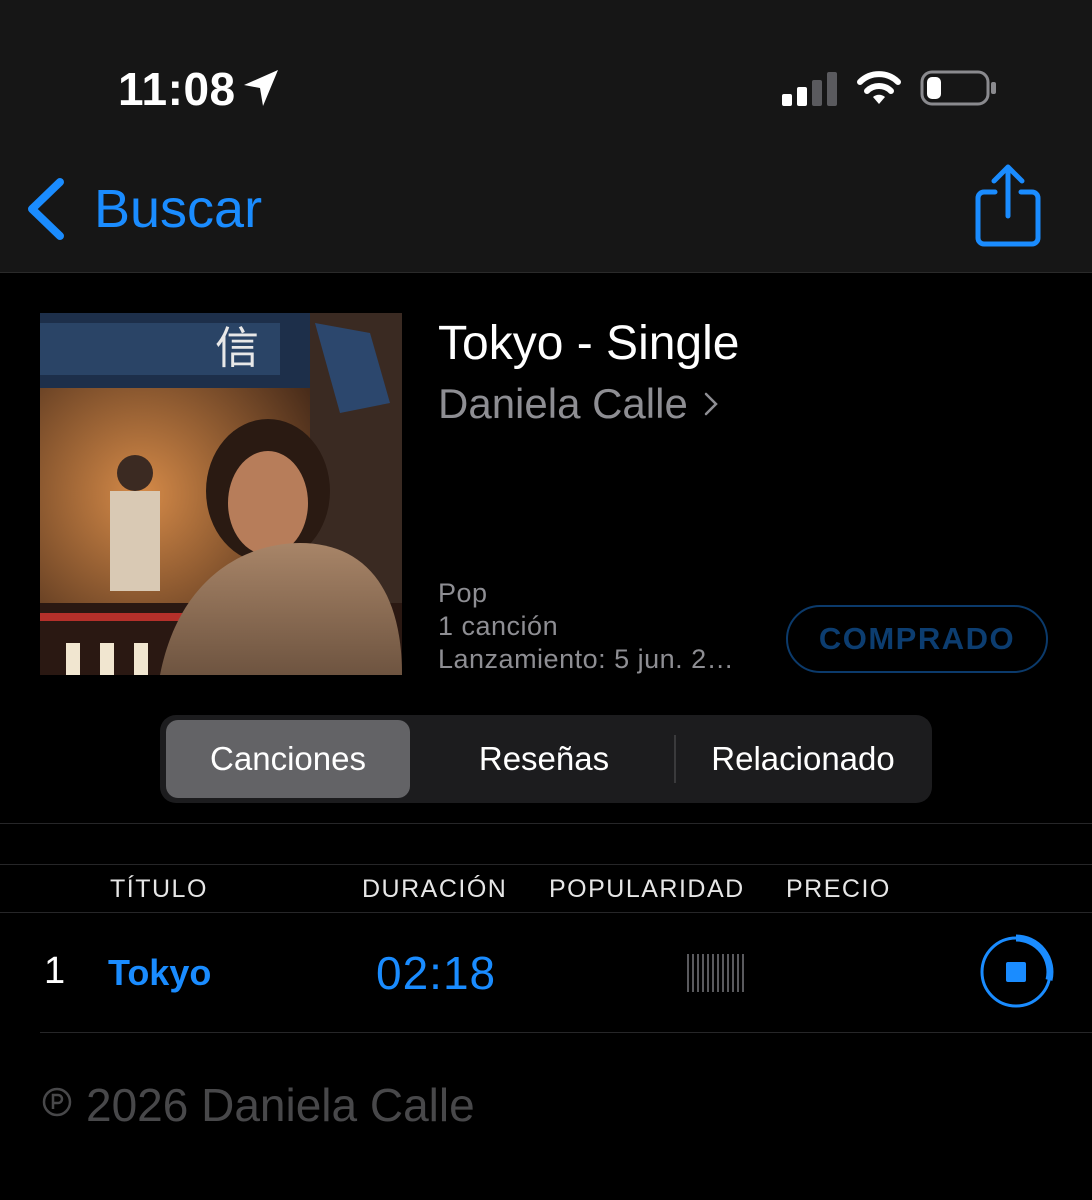 This screenshot has height=1200, width=1092. Describe the element at coordinates (803, 759) in the screenshot. I see `tab-relacionado: Relacionado` at that location.